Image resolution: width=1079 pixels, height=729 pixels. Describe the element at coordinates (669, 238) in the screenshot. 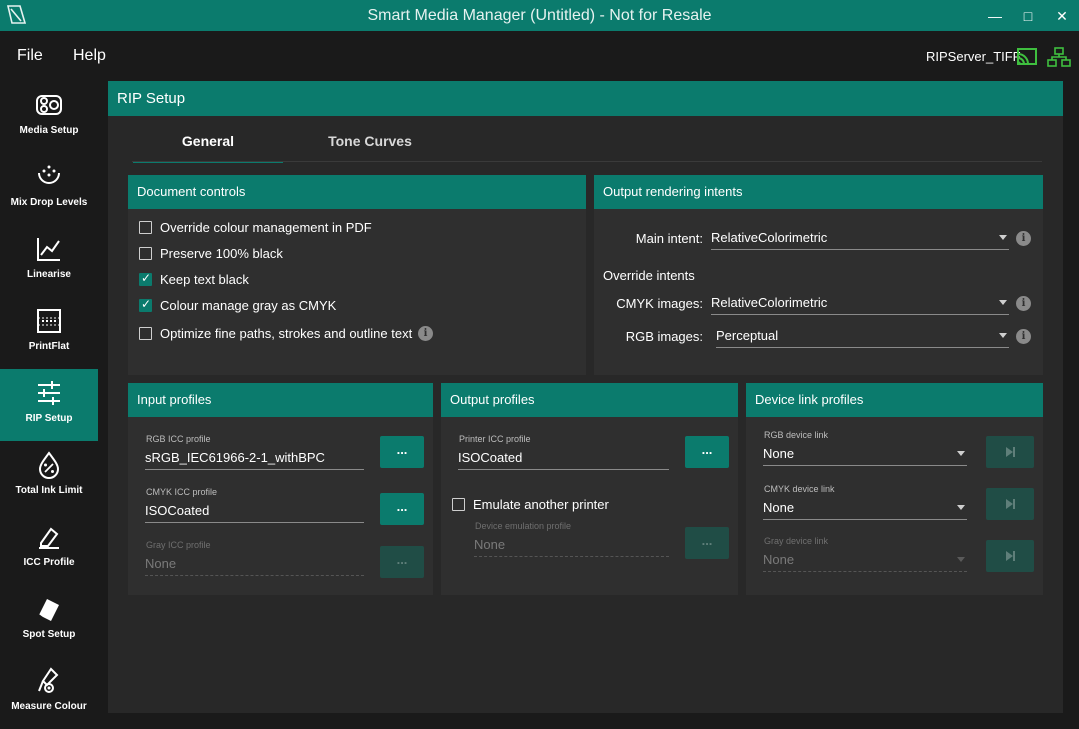

I see `main-intent-label: Main intent:` at that location.